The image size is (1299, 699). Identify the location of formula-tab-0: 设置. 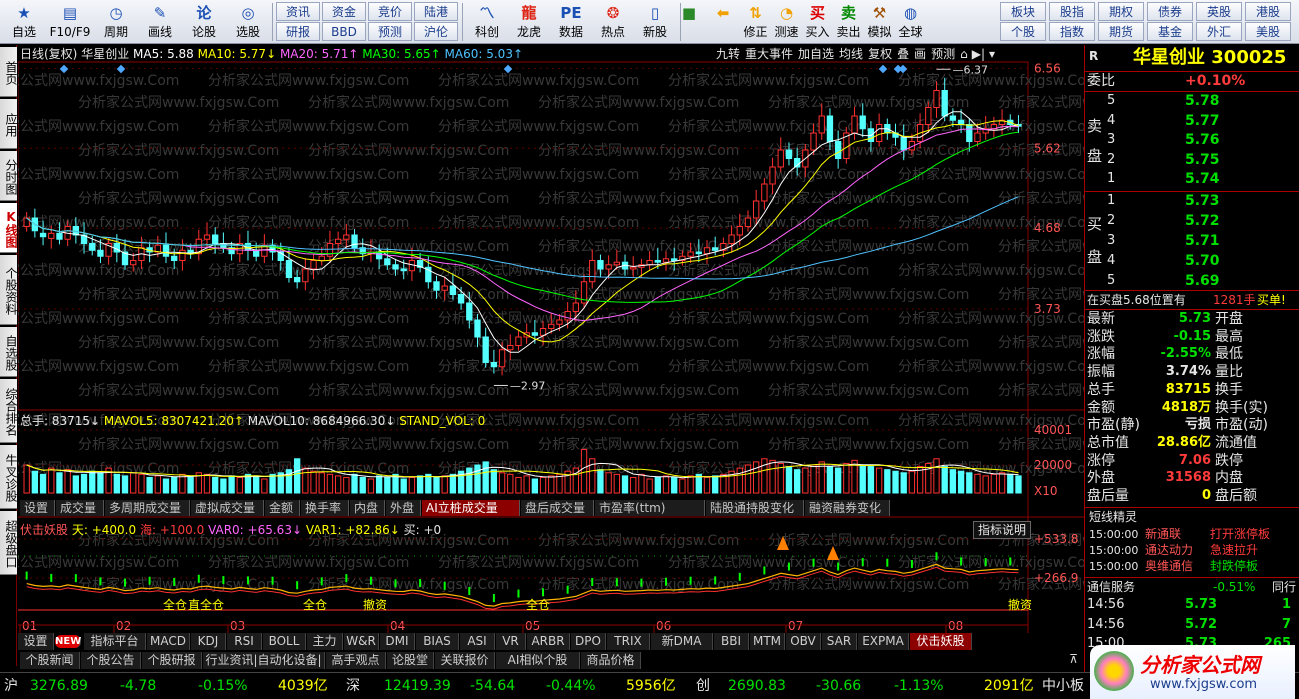
(36, 641).